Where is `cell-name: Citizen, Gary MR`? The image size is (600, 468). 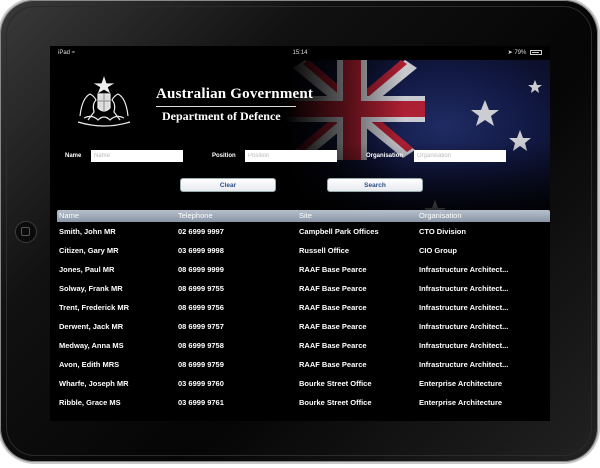 cell-name: Citizen, Gary MR is located at coordinates (89, 250).